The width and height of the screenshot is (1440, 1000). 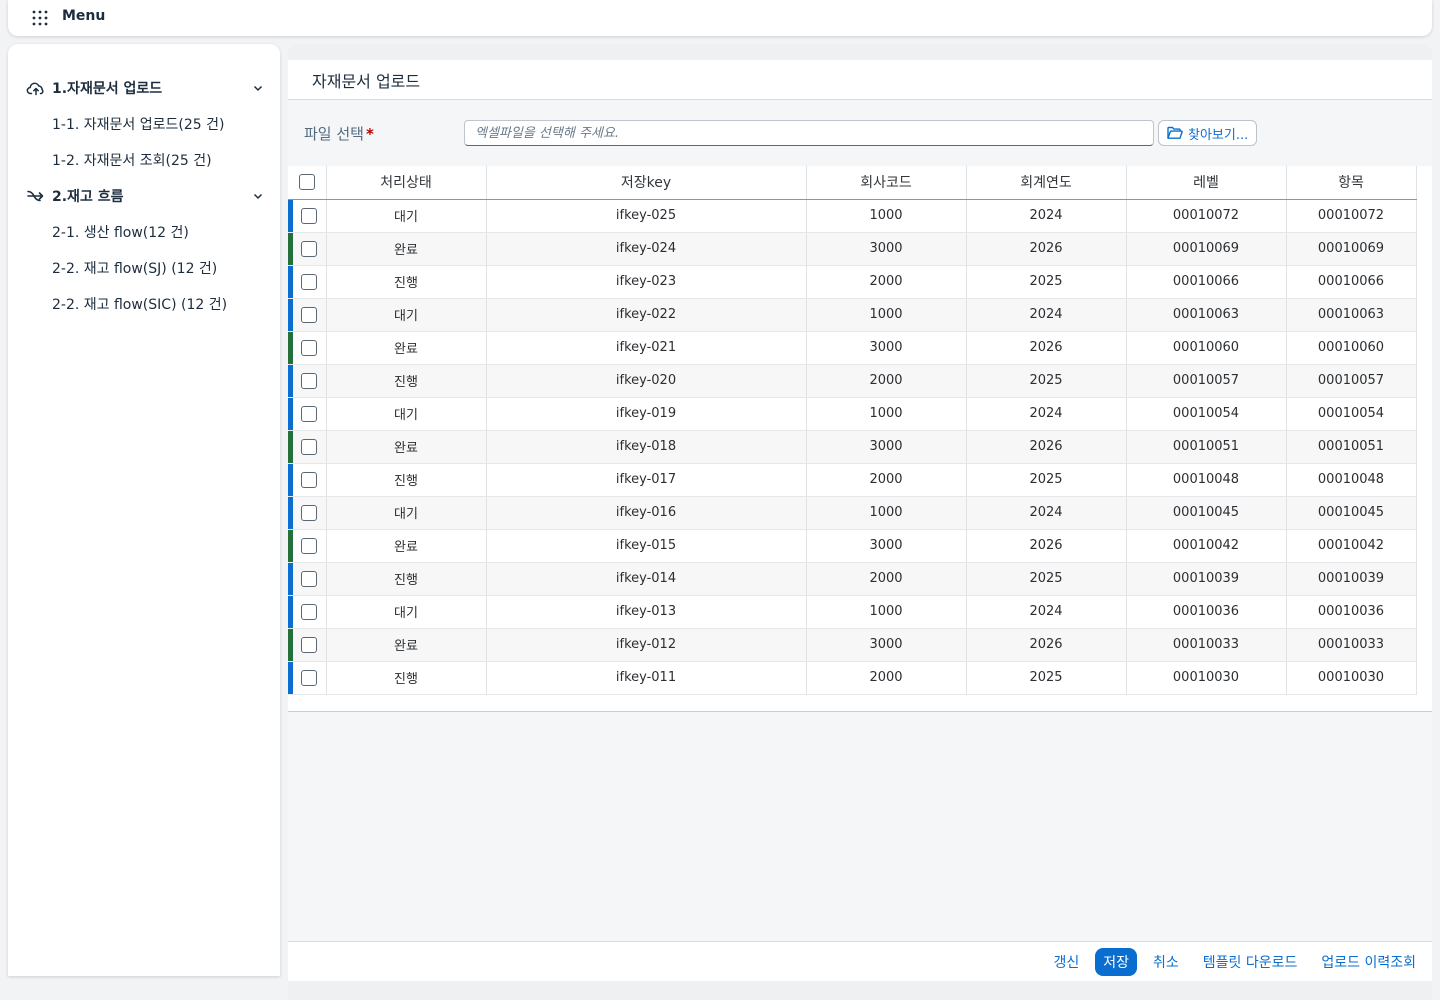 What do you see at coordinates (1066, 962) in the screenshot?
I see `refresh-button: 갱신` at bounding box center [1066, 962].